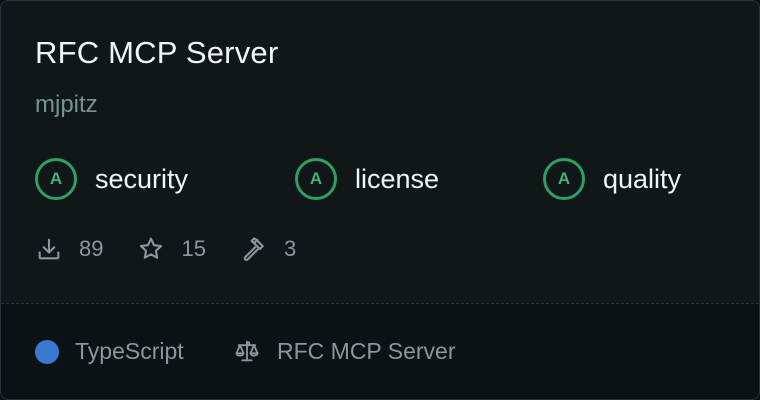 This screenshot has width=760, height=400. I want to click on download-icon, so click(49, 249).